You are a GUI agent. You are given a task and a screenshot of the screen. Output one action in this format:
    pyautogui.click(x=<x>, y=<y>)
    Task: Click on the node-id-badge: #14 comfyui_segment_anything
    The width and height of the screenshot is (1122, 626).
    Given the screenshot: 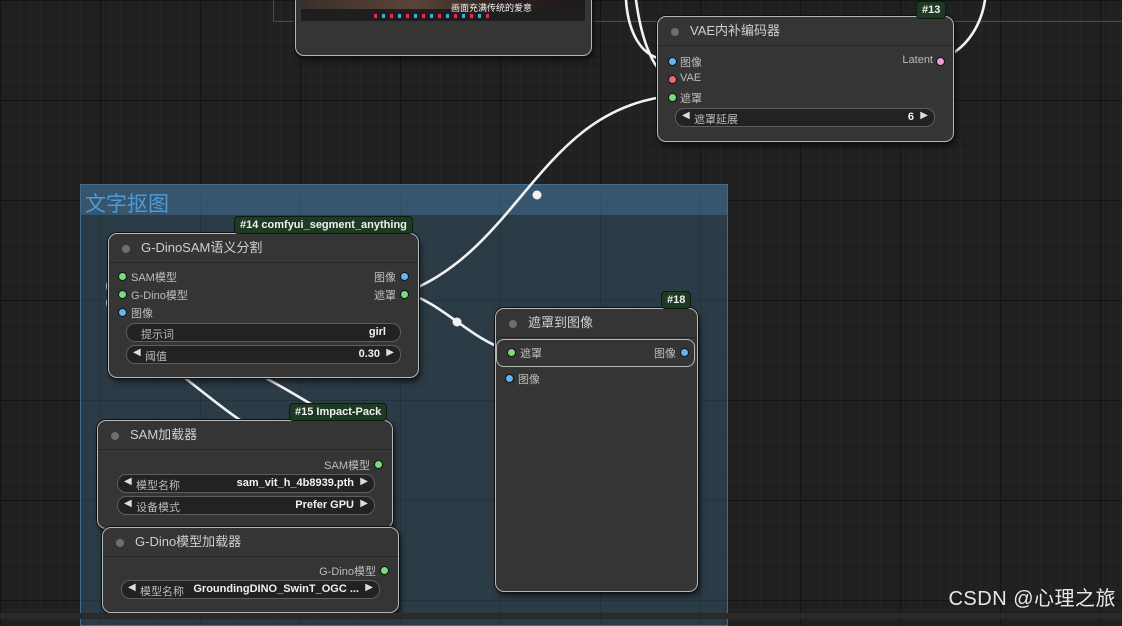 What is the action you would take?
    pyautogui.click(x=323, y=225)
    